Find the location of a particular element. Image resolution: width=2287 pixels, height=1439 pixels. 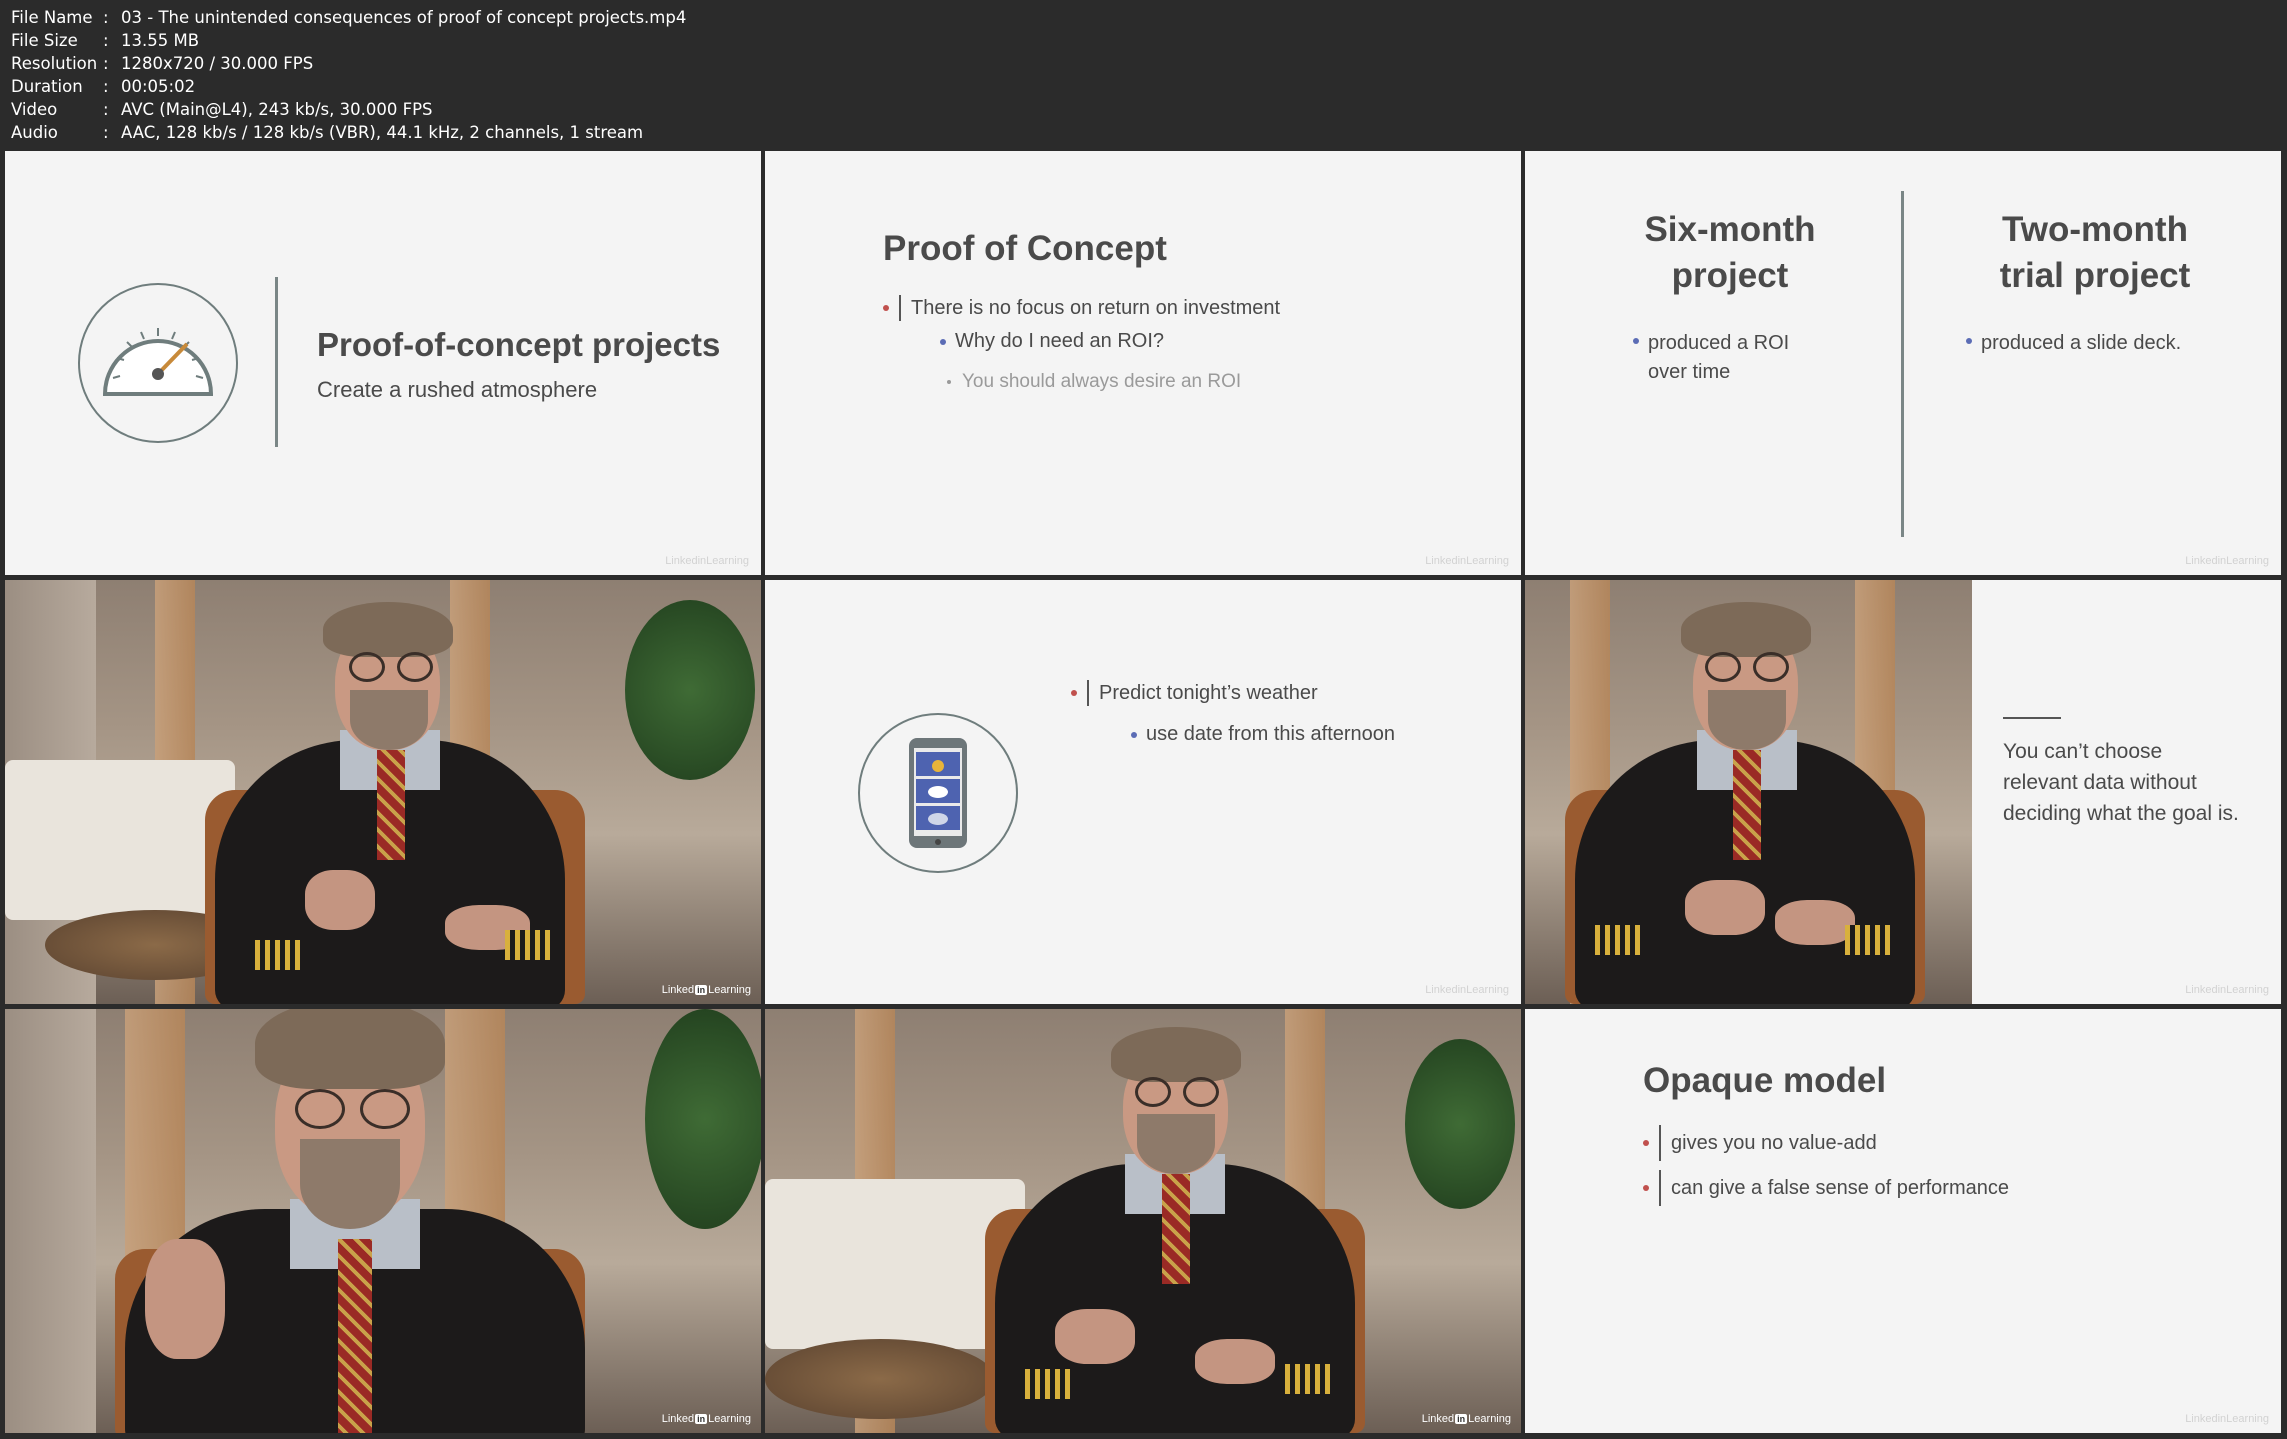

bullet-text: Predict tonight’s weather is located at coordinates (1208, 692).